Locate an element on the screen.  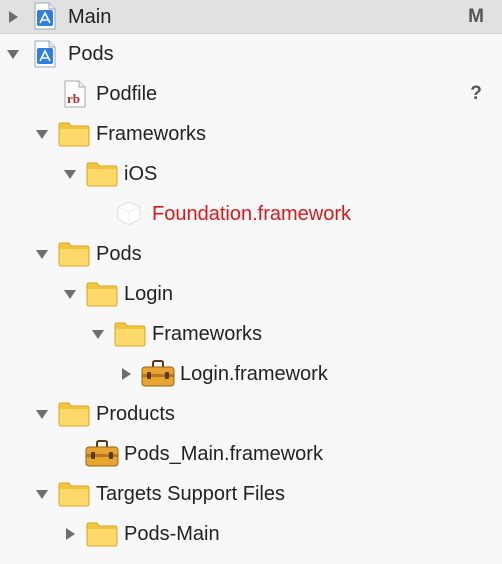
nav-row-label: Podfile is located at coordinates (127, 94).